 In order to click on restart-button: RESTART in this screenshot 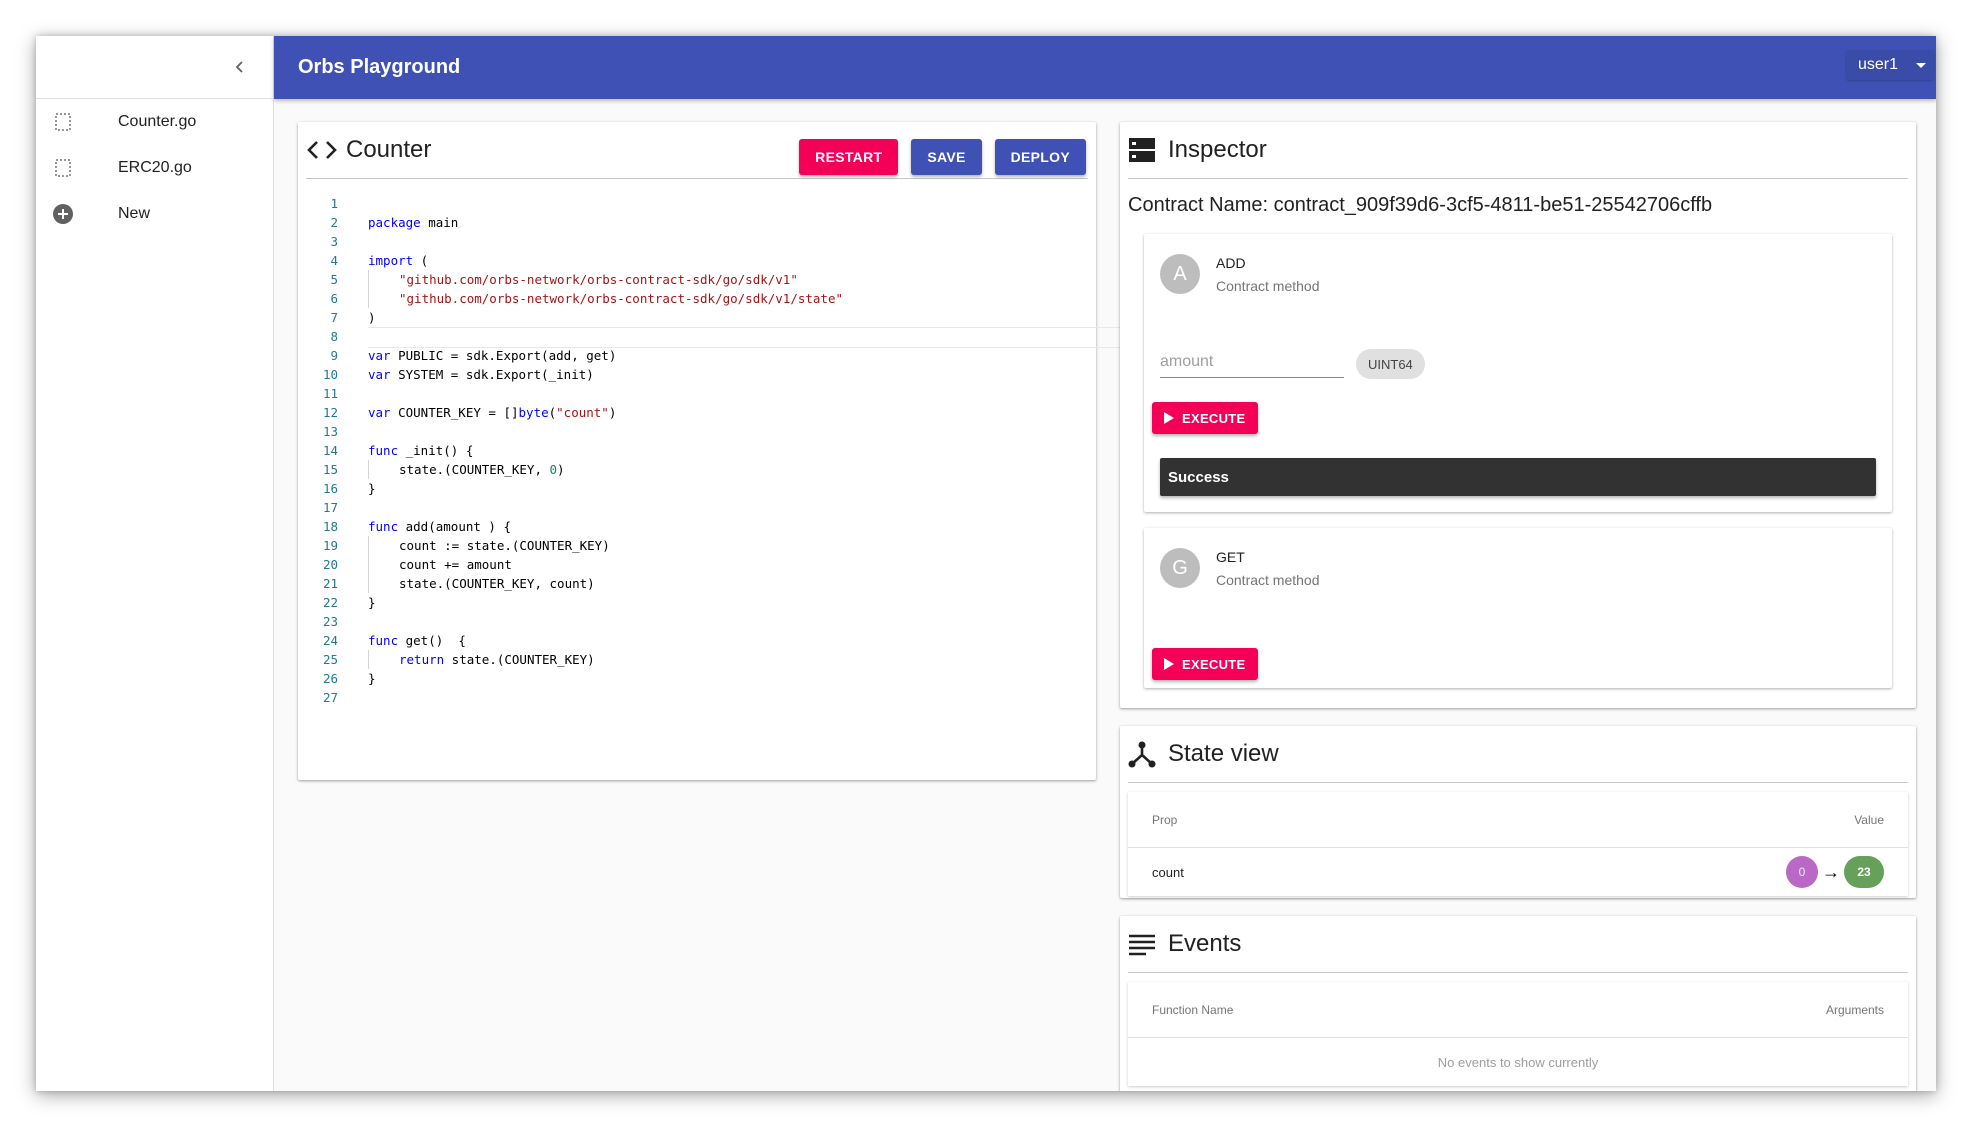, I will do `click(849, 157)`.